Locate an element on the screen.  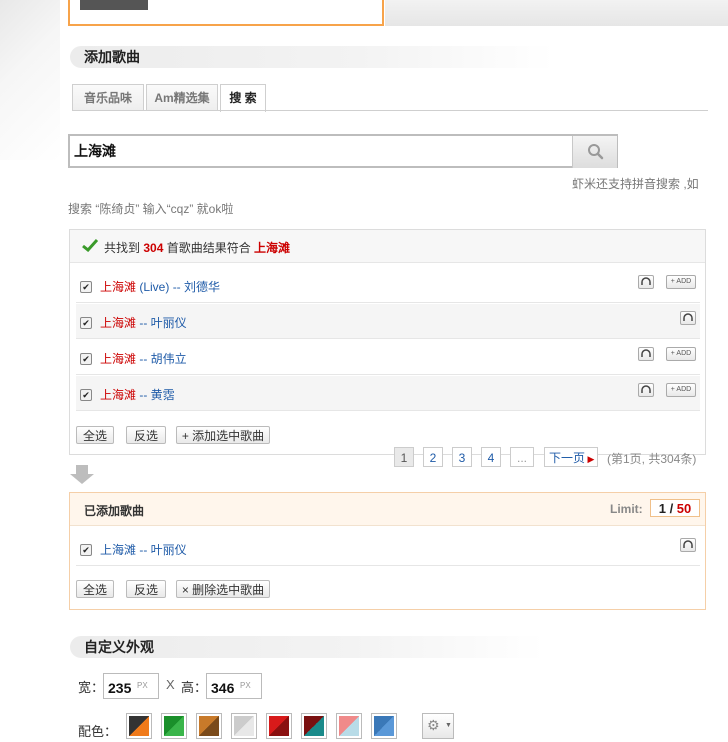
page-2: 2 is located at coordinates (433, 457).